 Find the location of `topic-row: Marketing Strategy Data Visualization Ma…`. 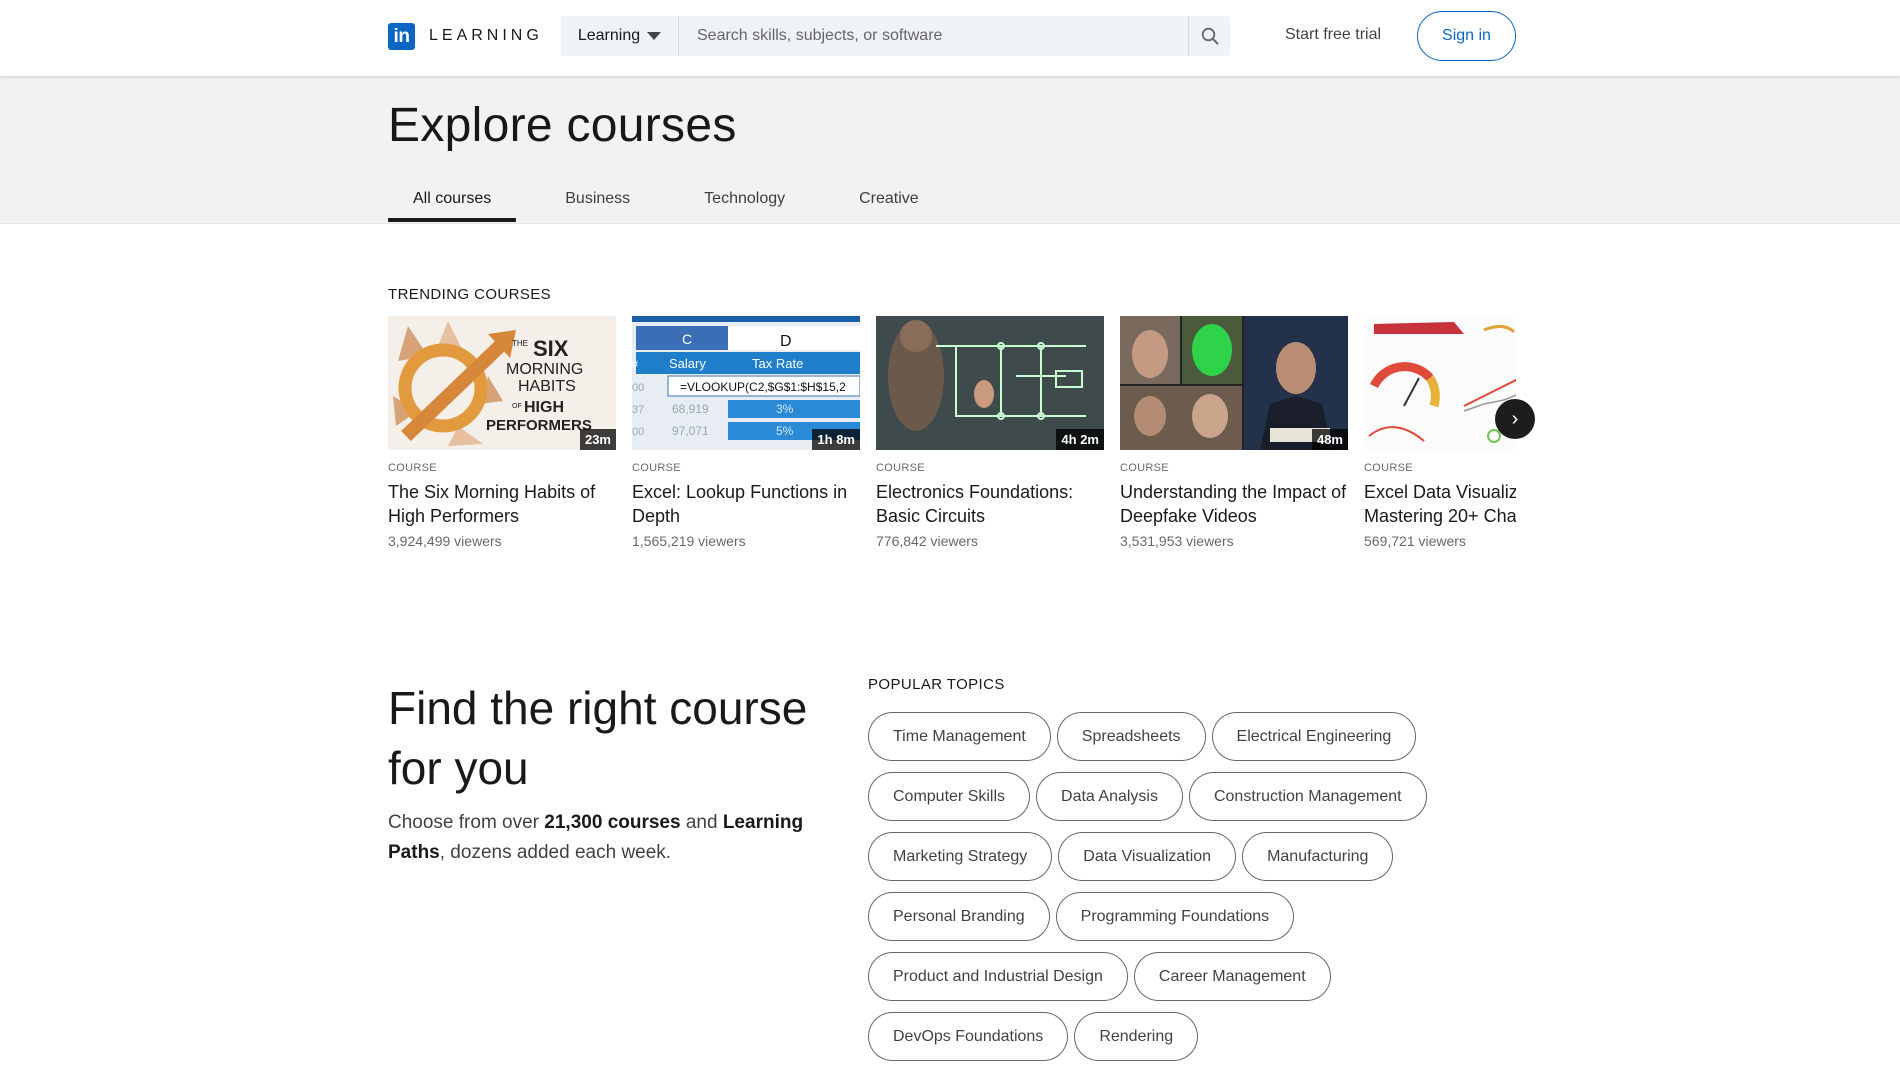

topic-row: Marketing Strategy Data Visualization Ma… is located at coordinates (1168, 856).